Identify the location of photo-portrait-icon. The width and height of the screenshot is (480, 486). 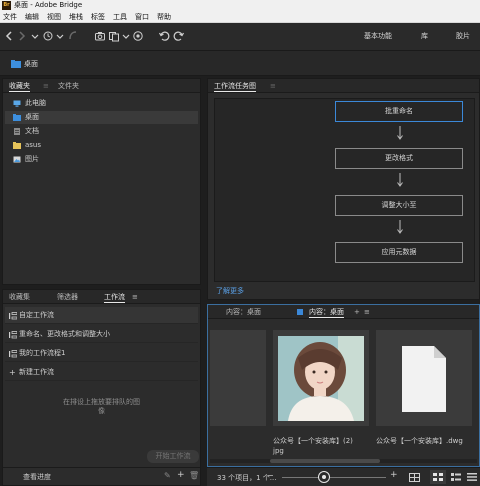
(321, 378).